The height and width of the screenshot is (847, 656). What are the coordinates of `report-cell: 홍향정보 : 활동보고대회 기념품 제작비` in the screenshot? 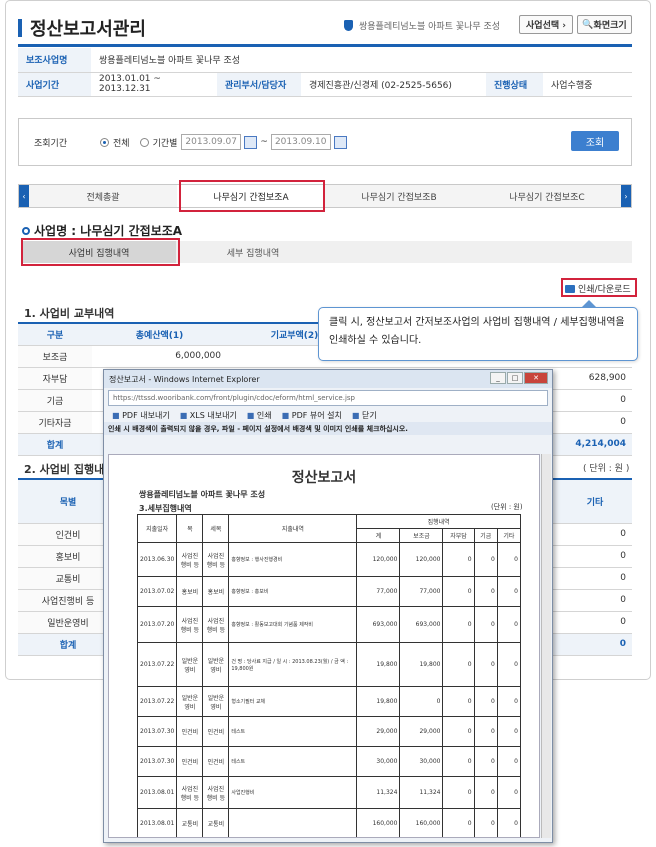 It's located at (293, 624).